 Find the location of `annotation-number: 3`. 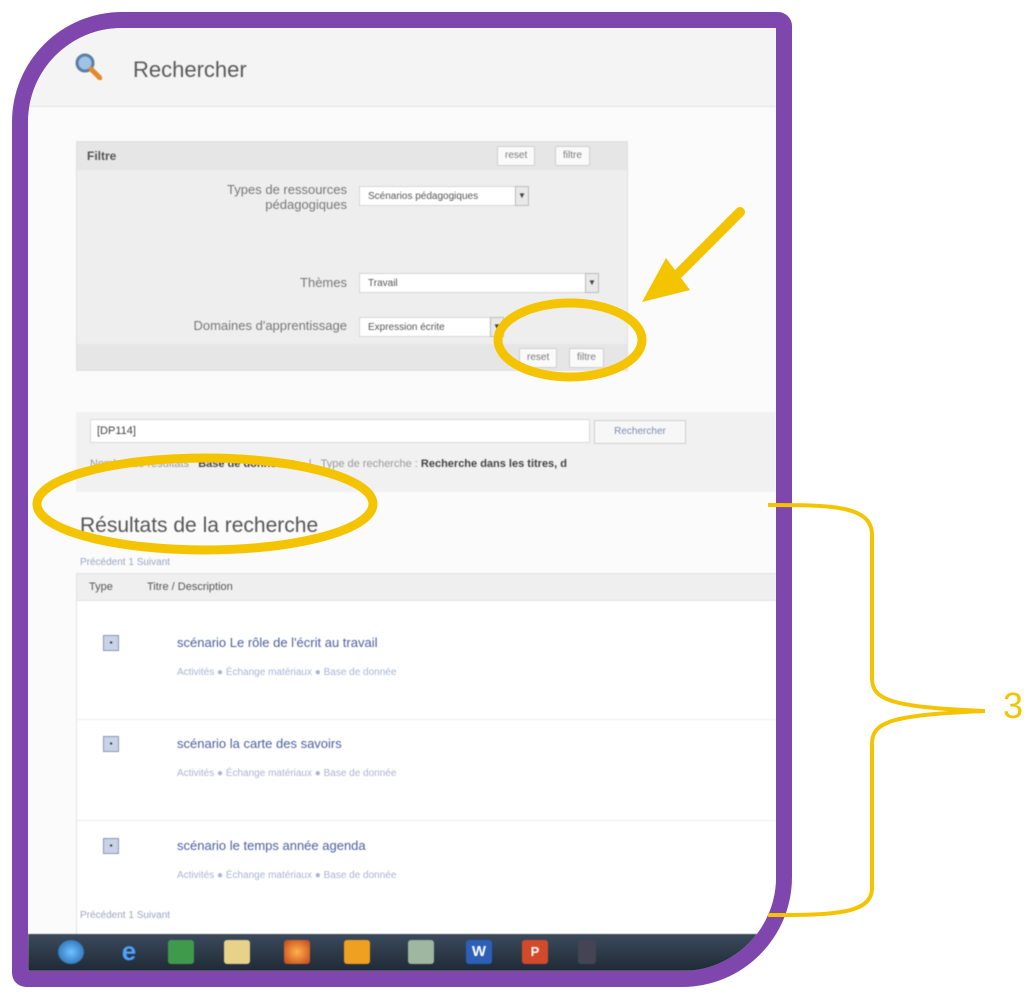

annotation-number: 3 is located at coordinates (1013, 705).